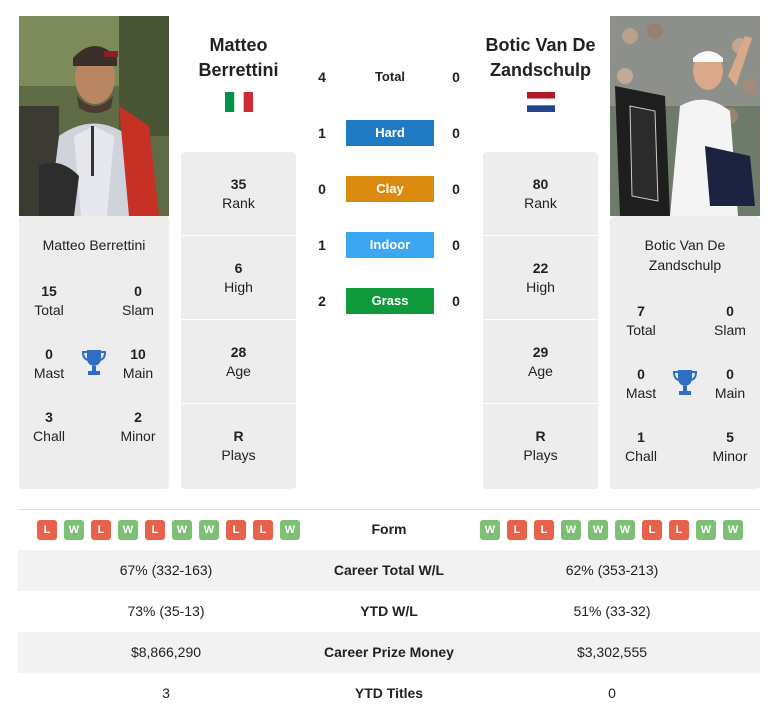 This screenshot has height=723, width=779. I want to click on player1-chall-value: 3, so click(49, 417).